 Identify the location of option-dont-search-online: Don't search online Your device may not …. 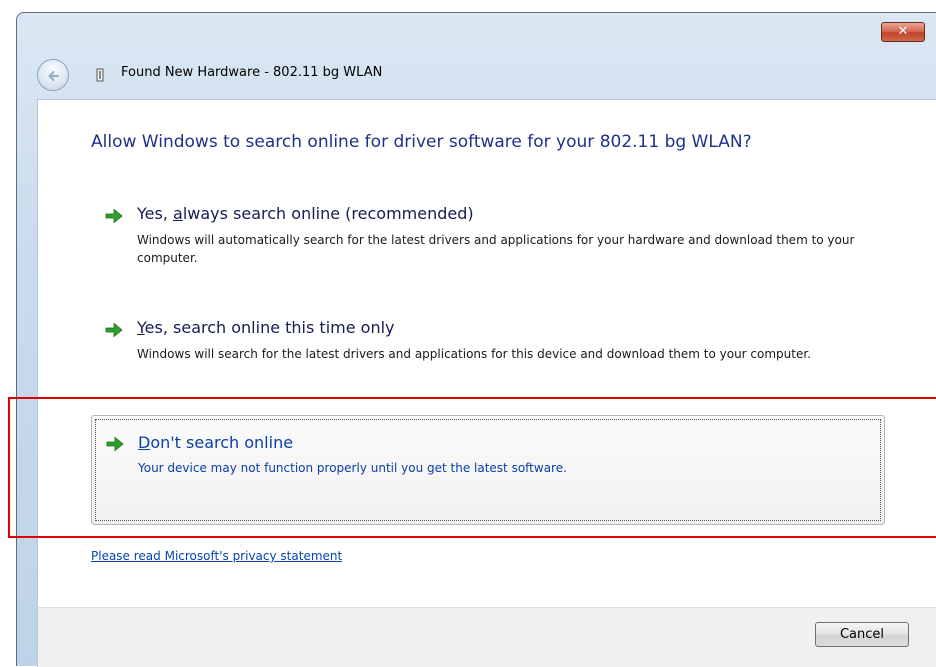
(488, 470).